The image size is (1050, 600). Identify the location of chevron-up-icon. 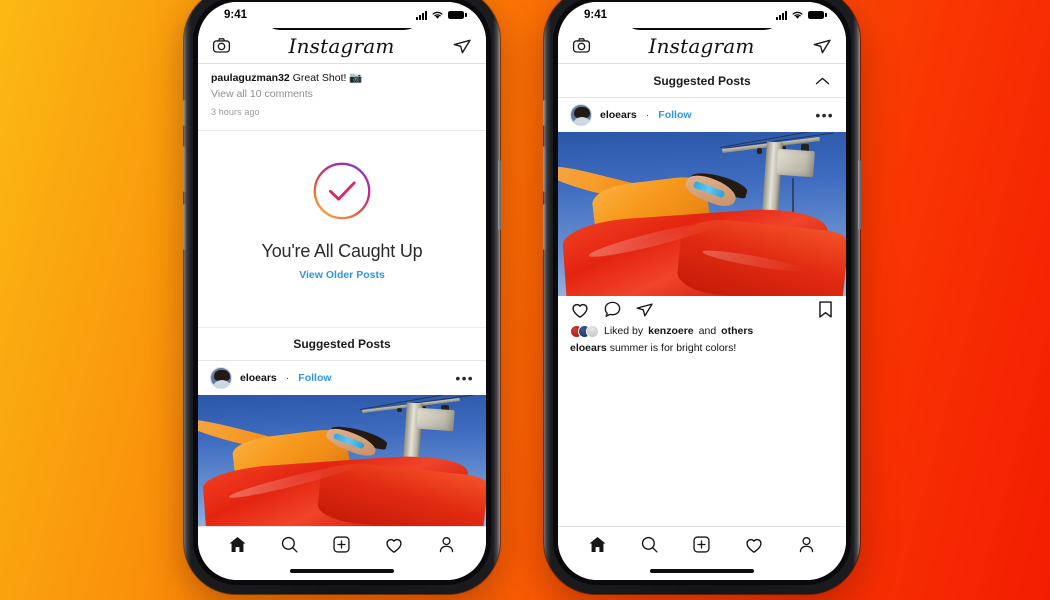
(822, 81).